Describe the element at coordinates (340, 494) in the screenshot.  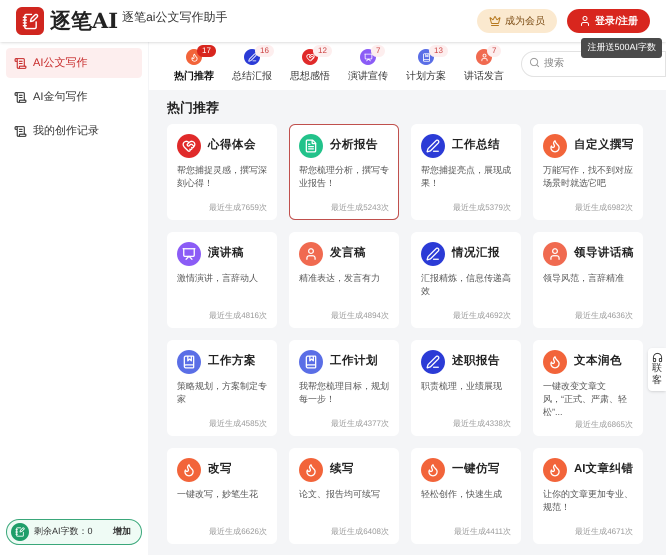
I see `card-description: 论文、报告均可续写` at that location.